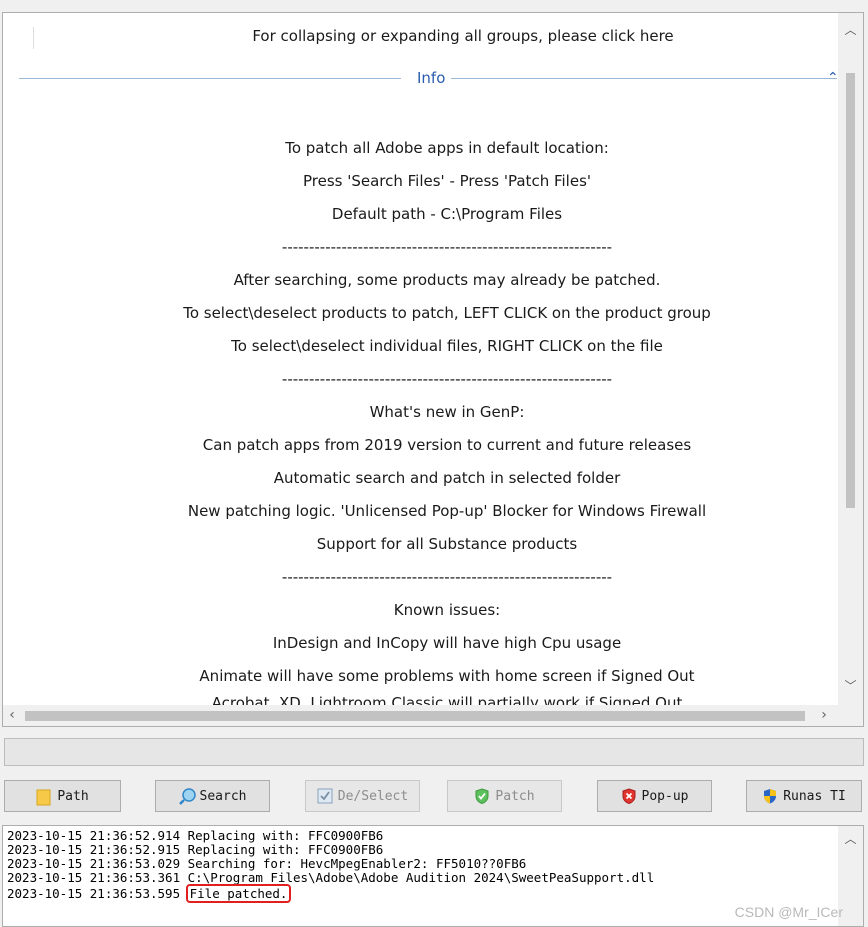 The width and height of the screenshot is (868, 927). Describe the element at coordinates (447, 544) in the screenshot. I see `info-line: Support for all Substance products` at that location.